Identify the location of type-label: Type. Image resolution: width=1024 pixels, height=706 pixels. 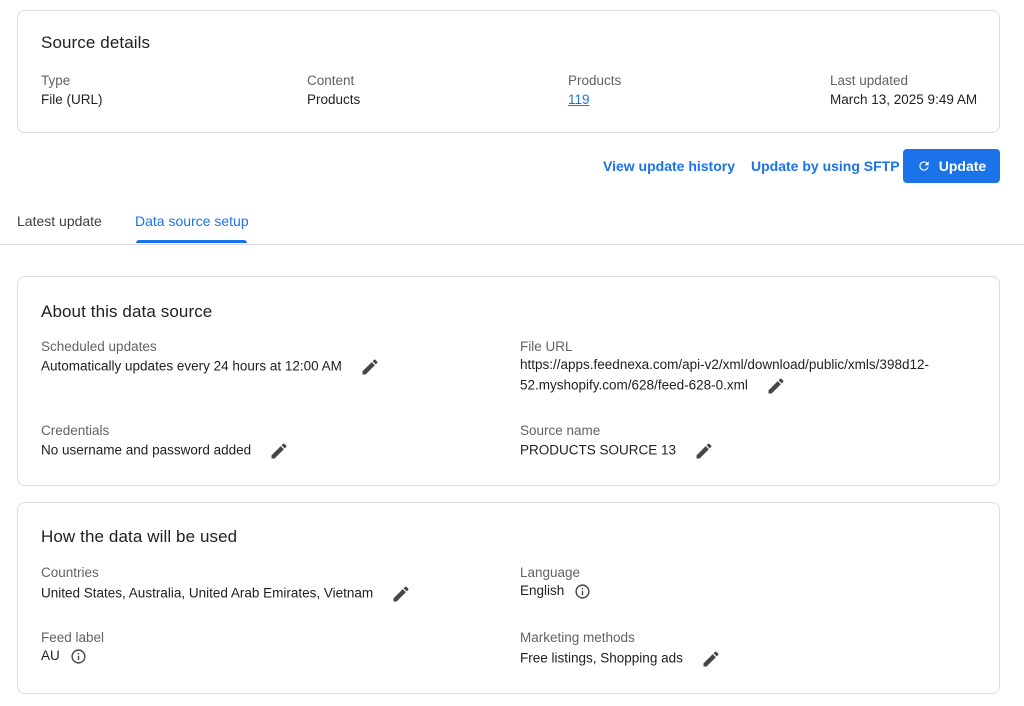
(56, 80).